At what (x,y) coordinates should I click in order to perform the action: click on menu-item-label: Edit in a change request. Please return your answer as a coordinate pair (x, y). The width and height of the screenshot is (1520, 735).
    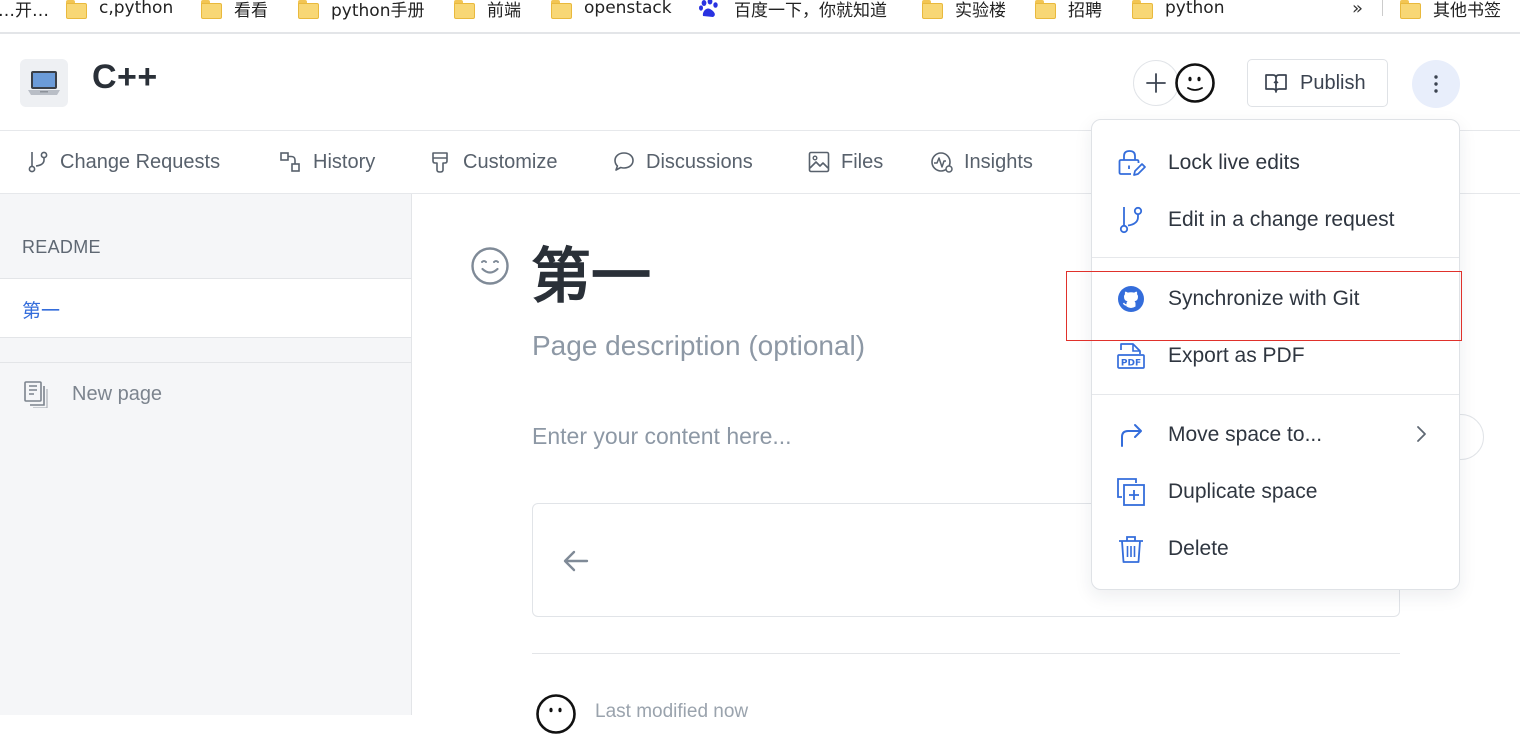
    Looking at the image, I should click on (1281, 219).